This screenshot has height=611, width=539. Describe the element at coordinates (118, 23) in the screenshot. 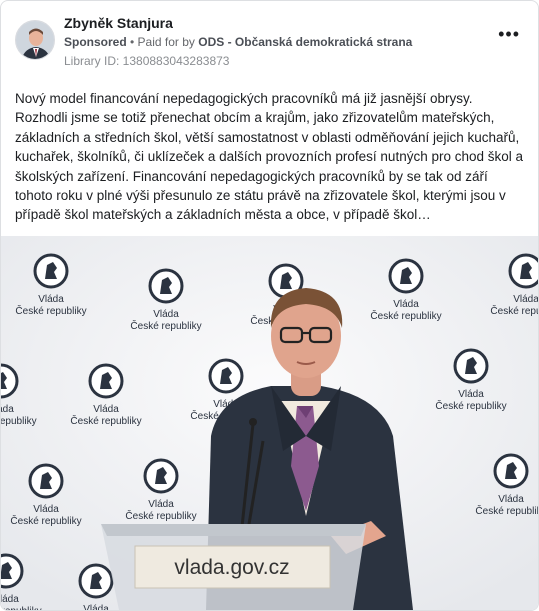

I see `author-name: Zbyněk Stanjura` at that location.